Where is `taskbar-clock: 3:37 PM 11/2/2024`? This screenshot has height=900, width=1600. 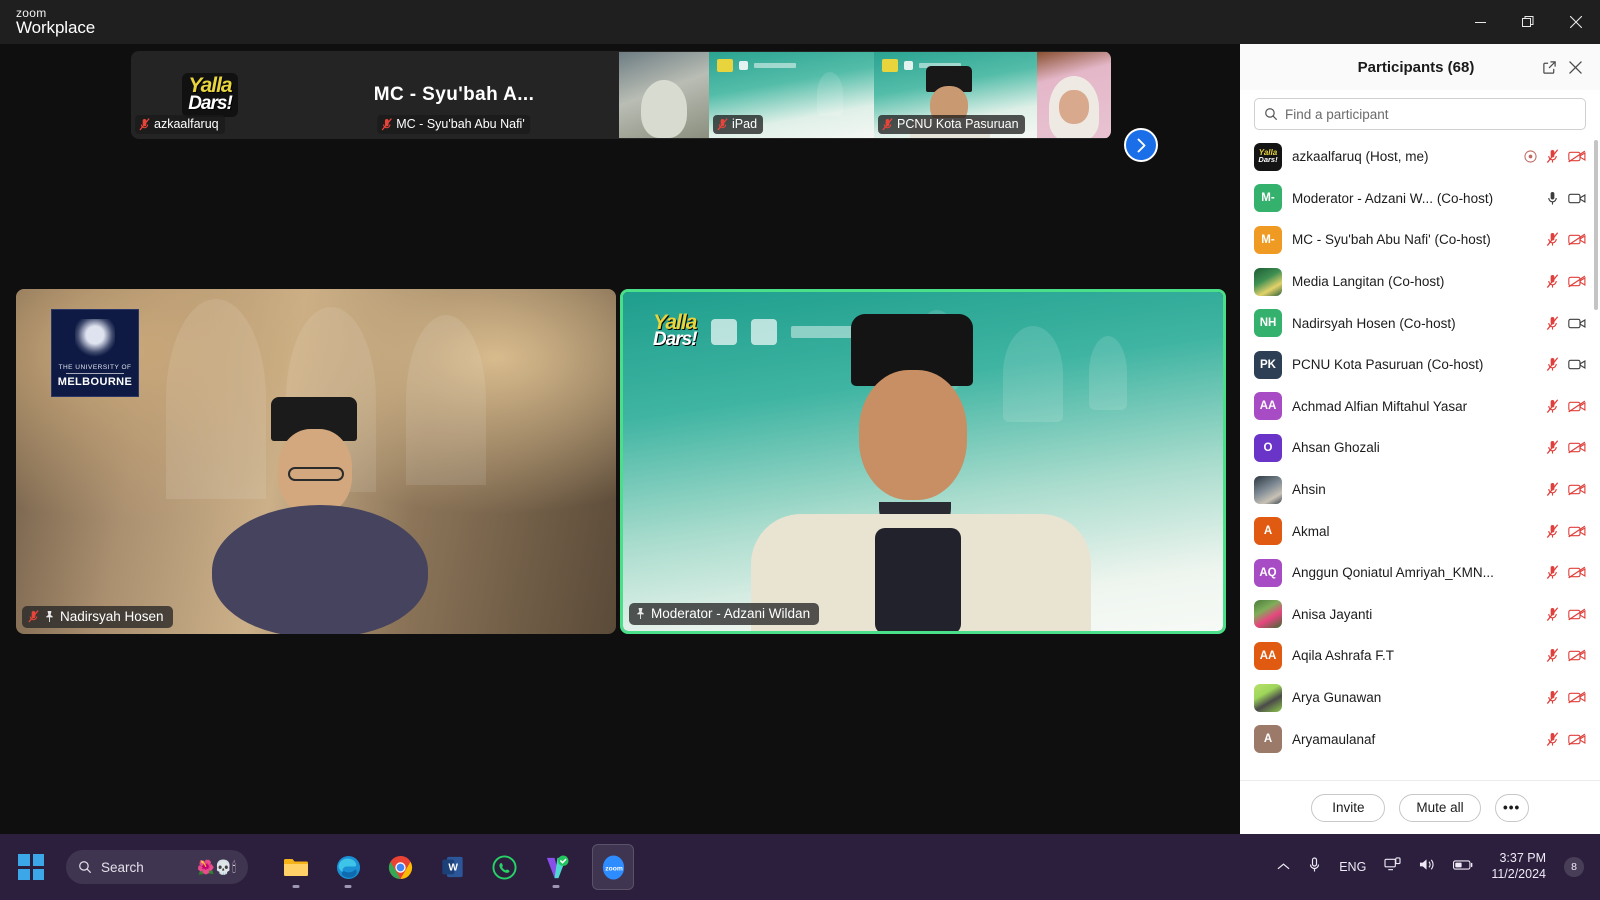
taskbar-clock: 3:37 PM 11/2/2024 is located at coordinates (1518, 866).